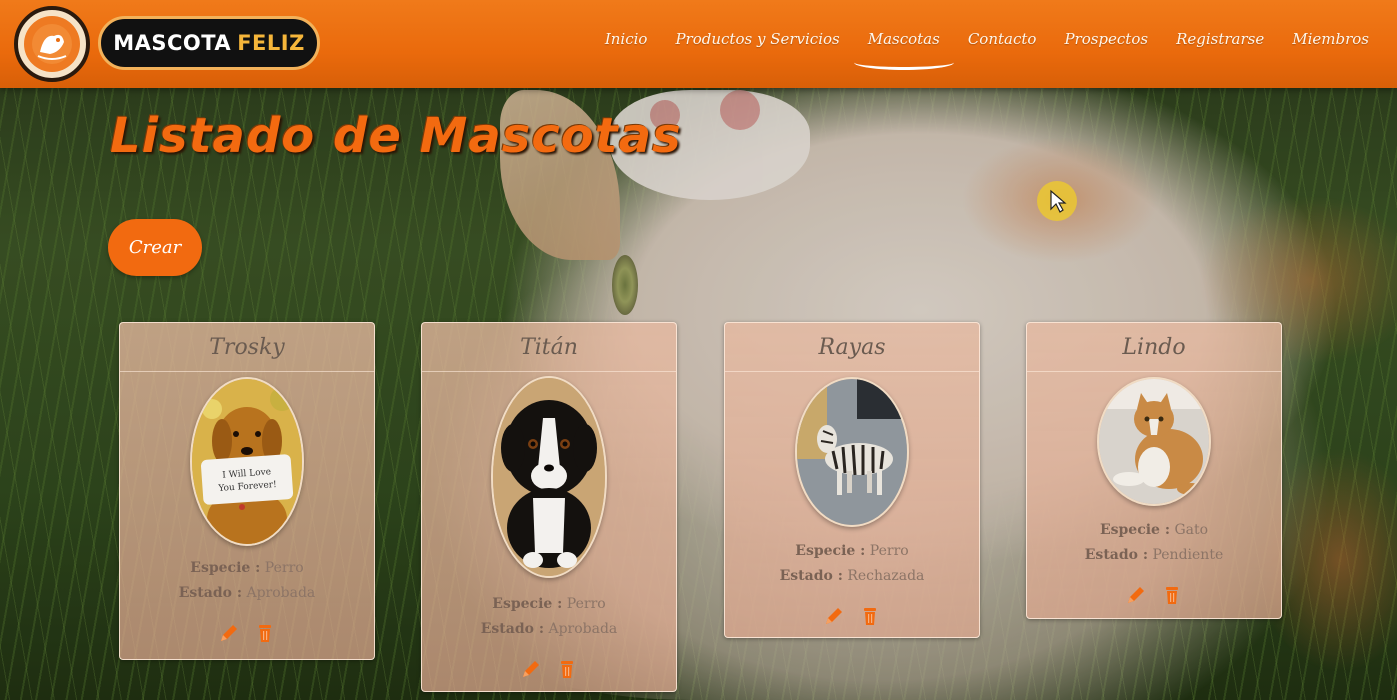 The image size is (1397, 700). I want to click on pet-card: Titán Especie : Perro Estado : Aprobada, so click(549, 507).